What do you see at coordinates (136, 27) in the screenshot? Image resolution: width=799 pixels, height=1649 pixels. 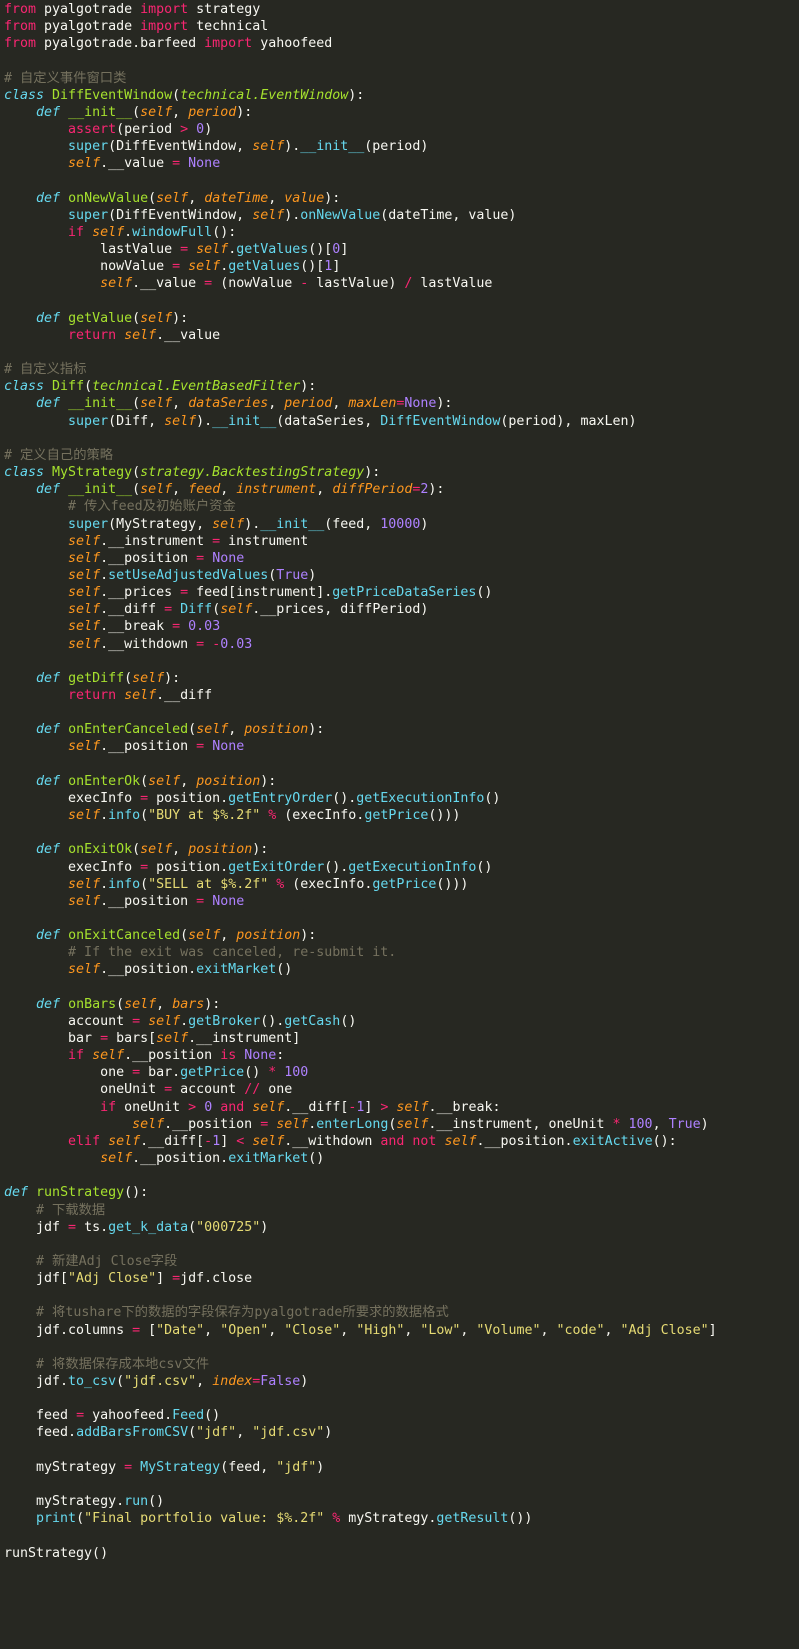 I see `code-line: from pyalgotrade import technical` at bounding box center [136, 27].